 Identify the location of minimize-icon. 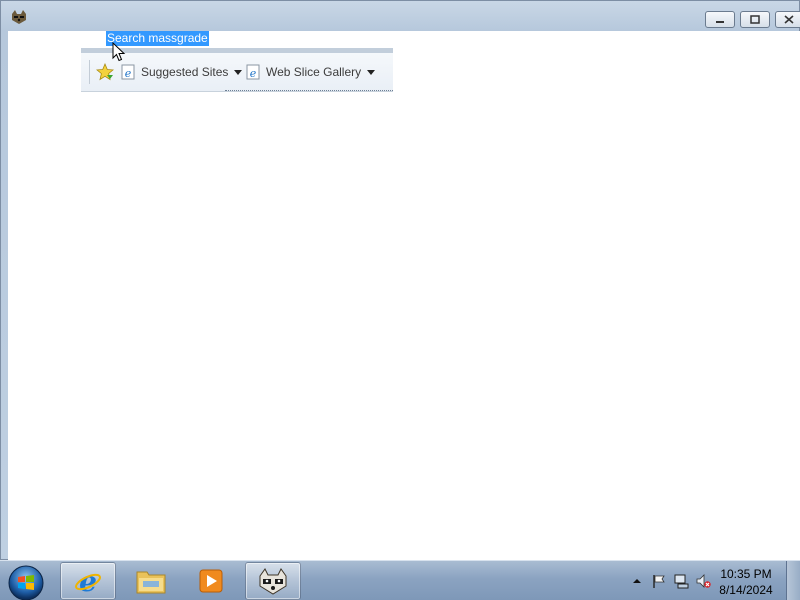
(720, 21).